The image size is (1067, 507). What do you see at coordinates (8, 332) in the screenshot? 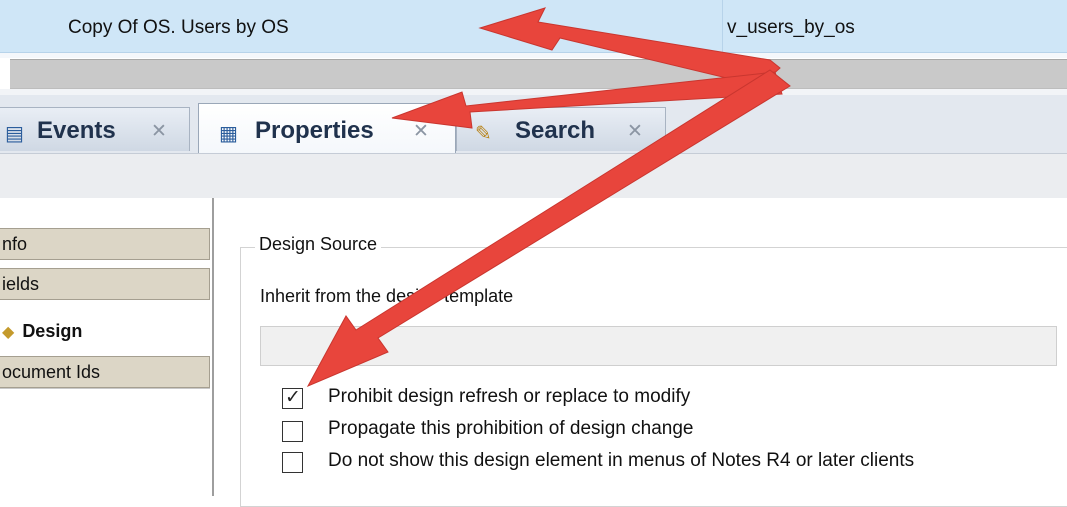
I see `design-icon: ◆` at bounding box center [8, 332].